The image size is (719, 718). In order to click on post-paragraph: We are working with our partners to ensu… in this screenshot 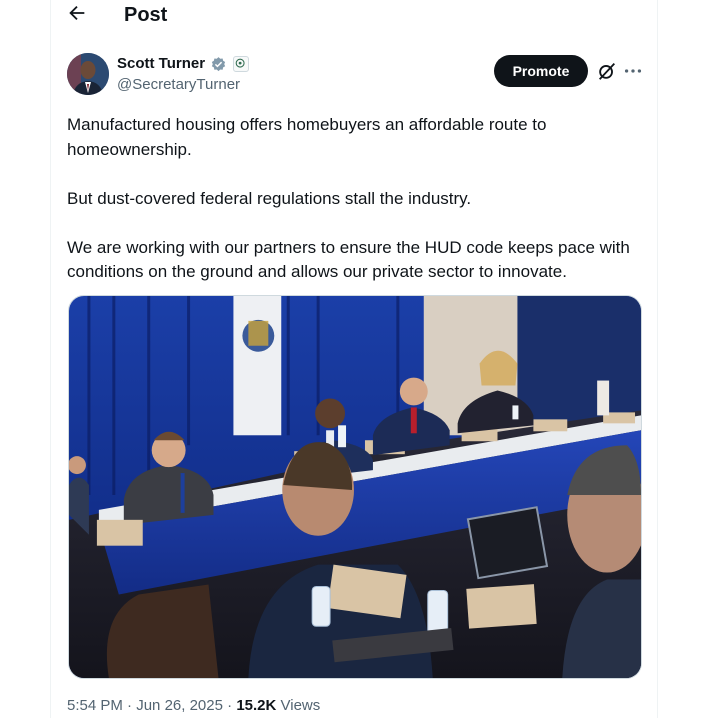, I will do `click(348, 259)`.